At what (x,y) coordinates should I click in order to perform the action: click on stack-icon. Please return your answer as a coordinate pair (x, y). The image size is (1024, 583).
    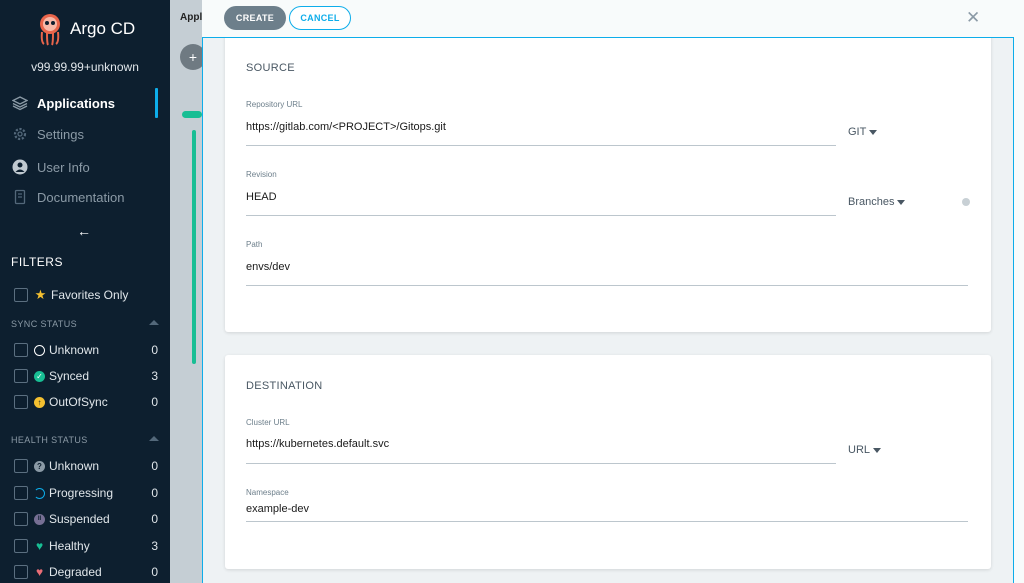
    Looking at the image, I should click on (20, 103).